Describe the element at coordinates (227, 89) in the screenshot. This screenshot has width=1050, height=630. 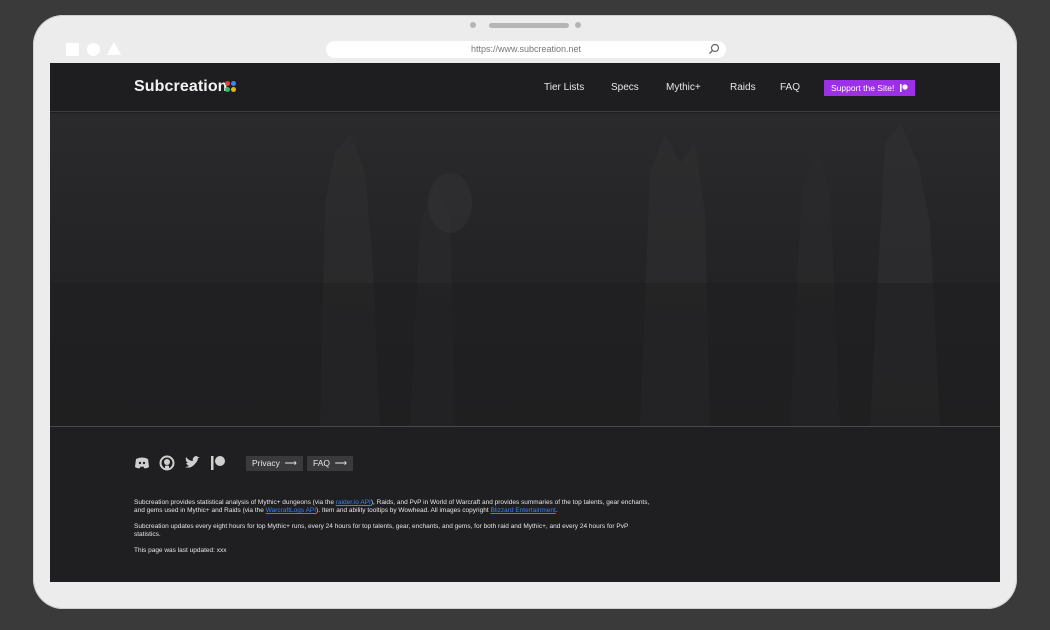
I see `logo-dot-green` at that location.